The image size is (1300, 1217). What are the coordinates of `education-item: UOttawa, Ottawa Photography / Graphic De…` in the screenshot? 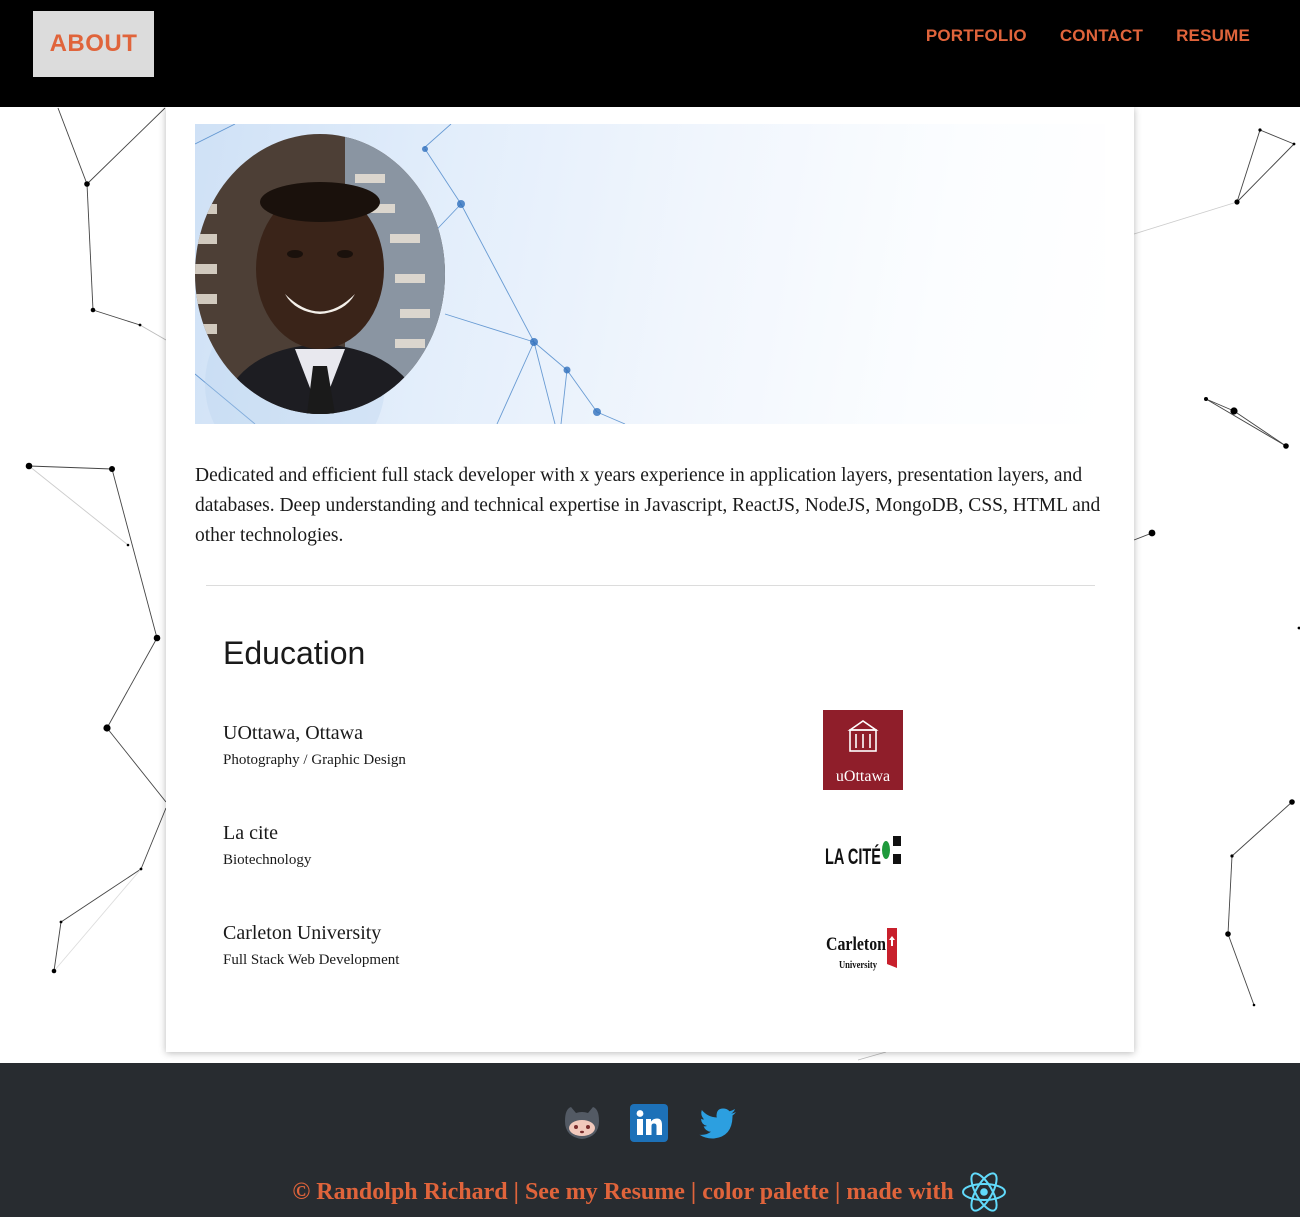 It's located at (663, 756).